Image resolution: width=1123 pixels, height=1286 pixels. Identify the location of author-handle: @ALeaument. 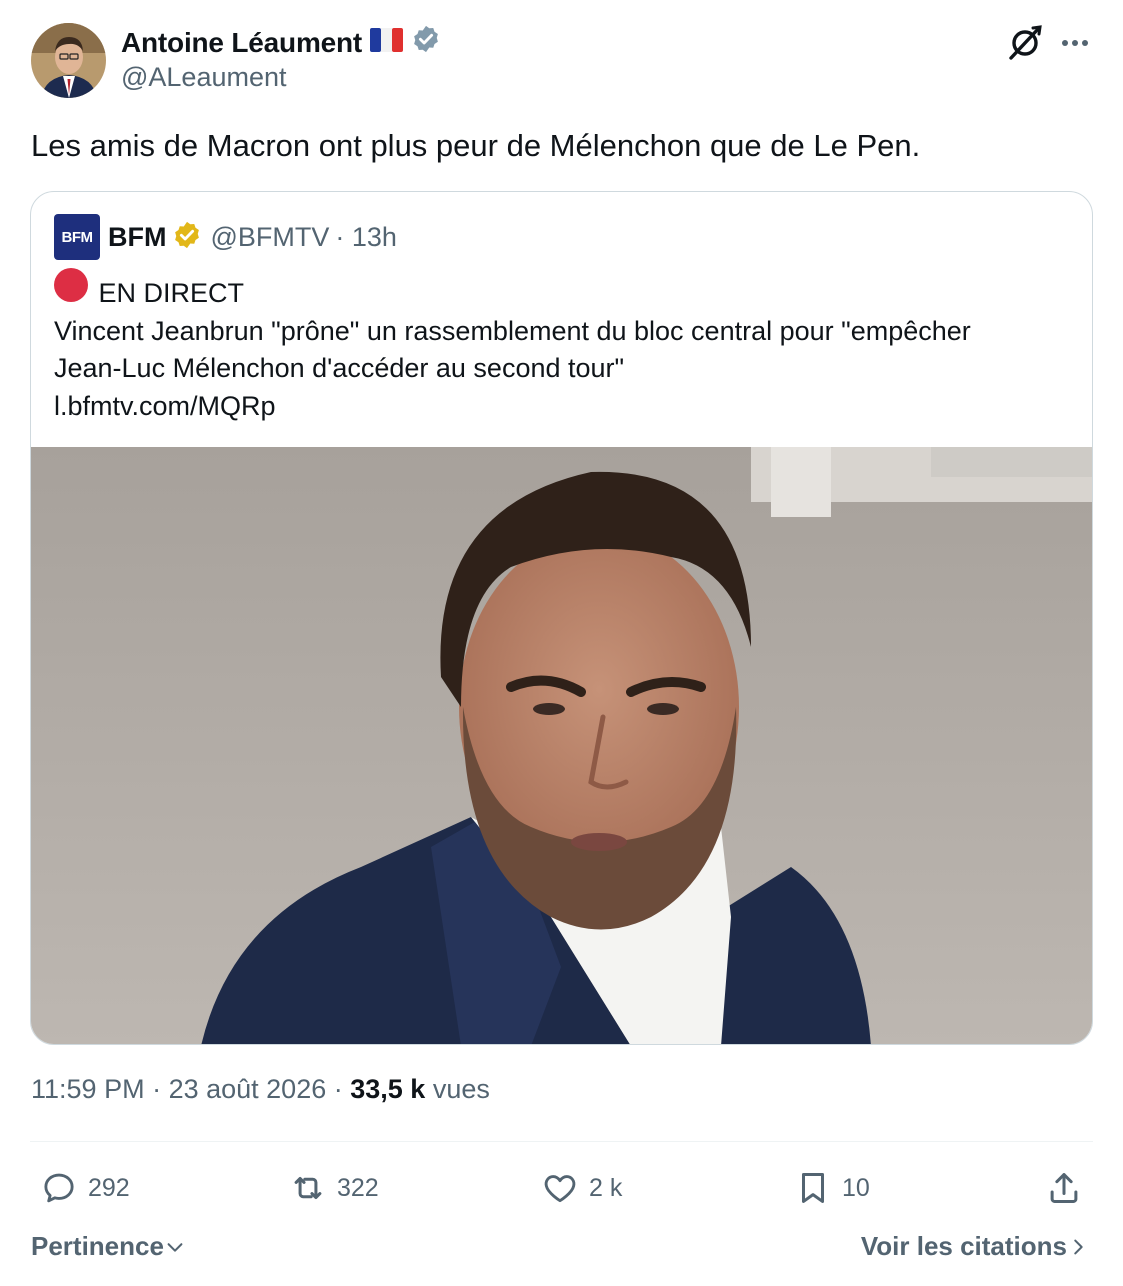
(204, 77).